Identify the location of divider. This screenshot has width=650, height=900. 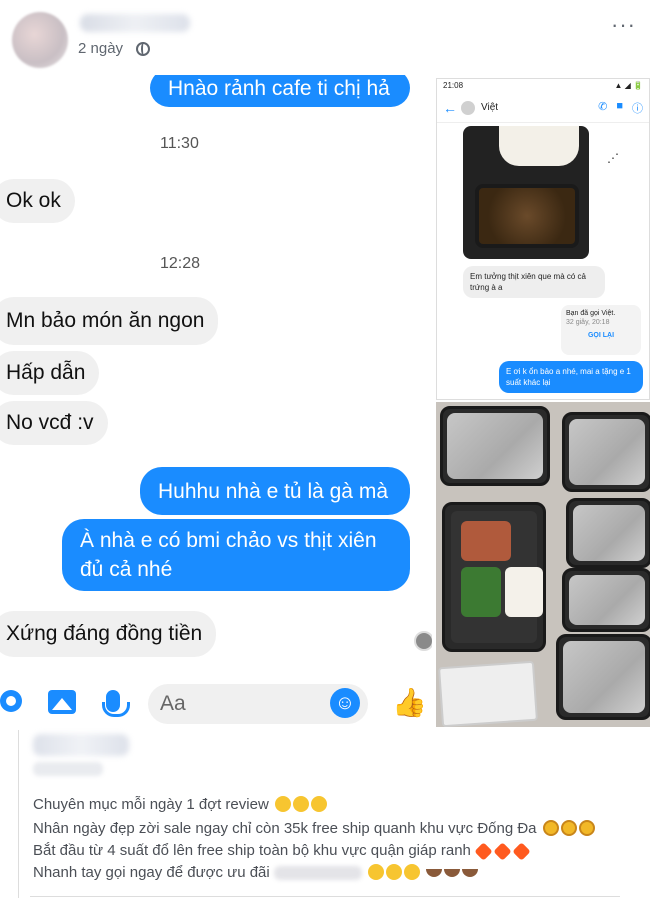
(325, 896).